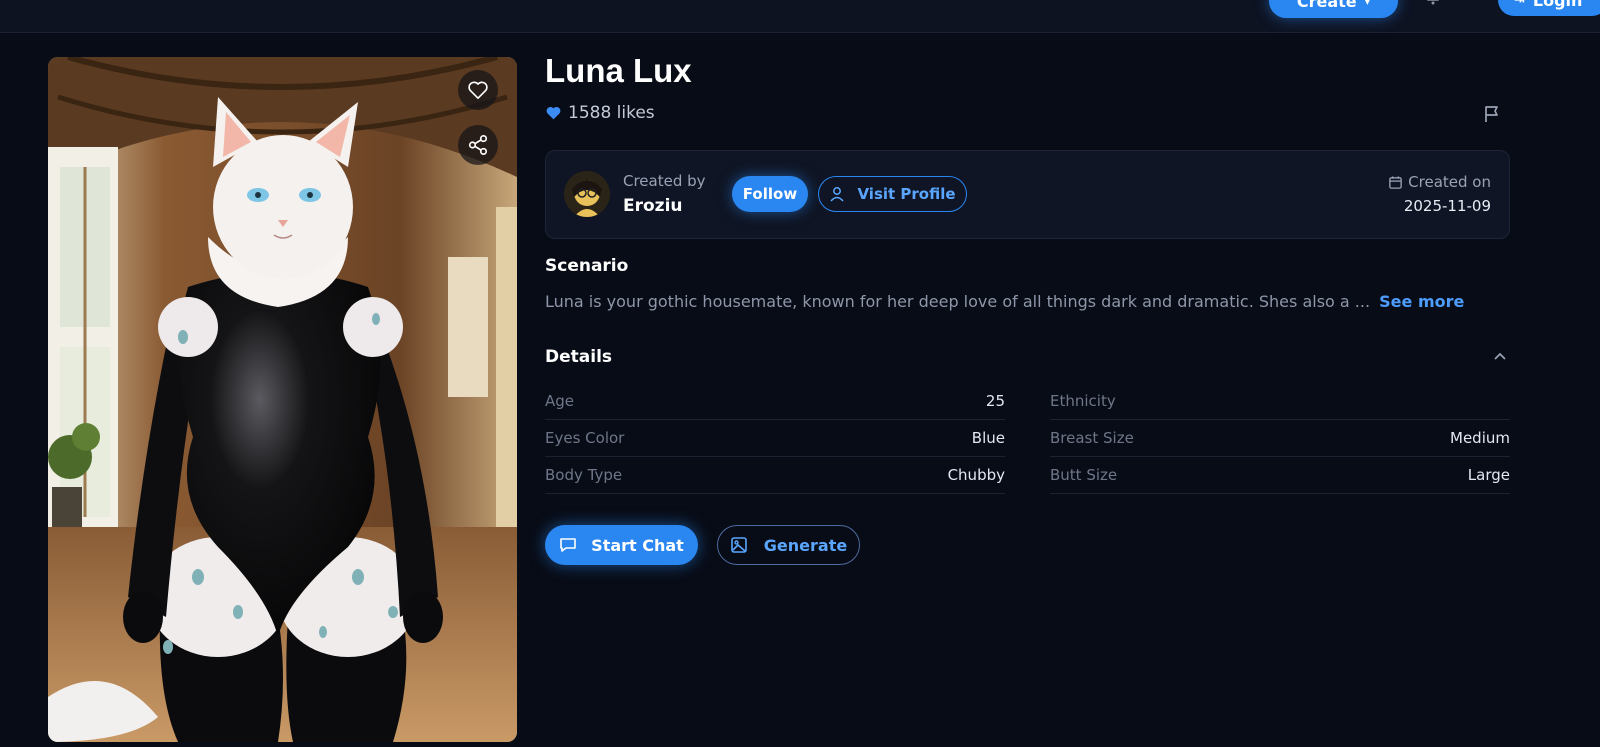  I want to click on detail-value: Chubby, so click(976, 475).